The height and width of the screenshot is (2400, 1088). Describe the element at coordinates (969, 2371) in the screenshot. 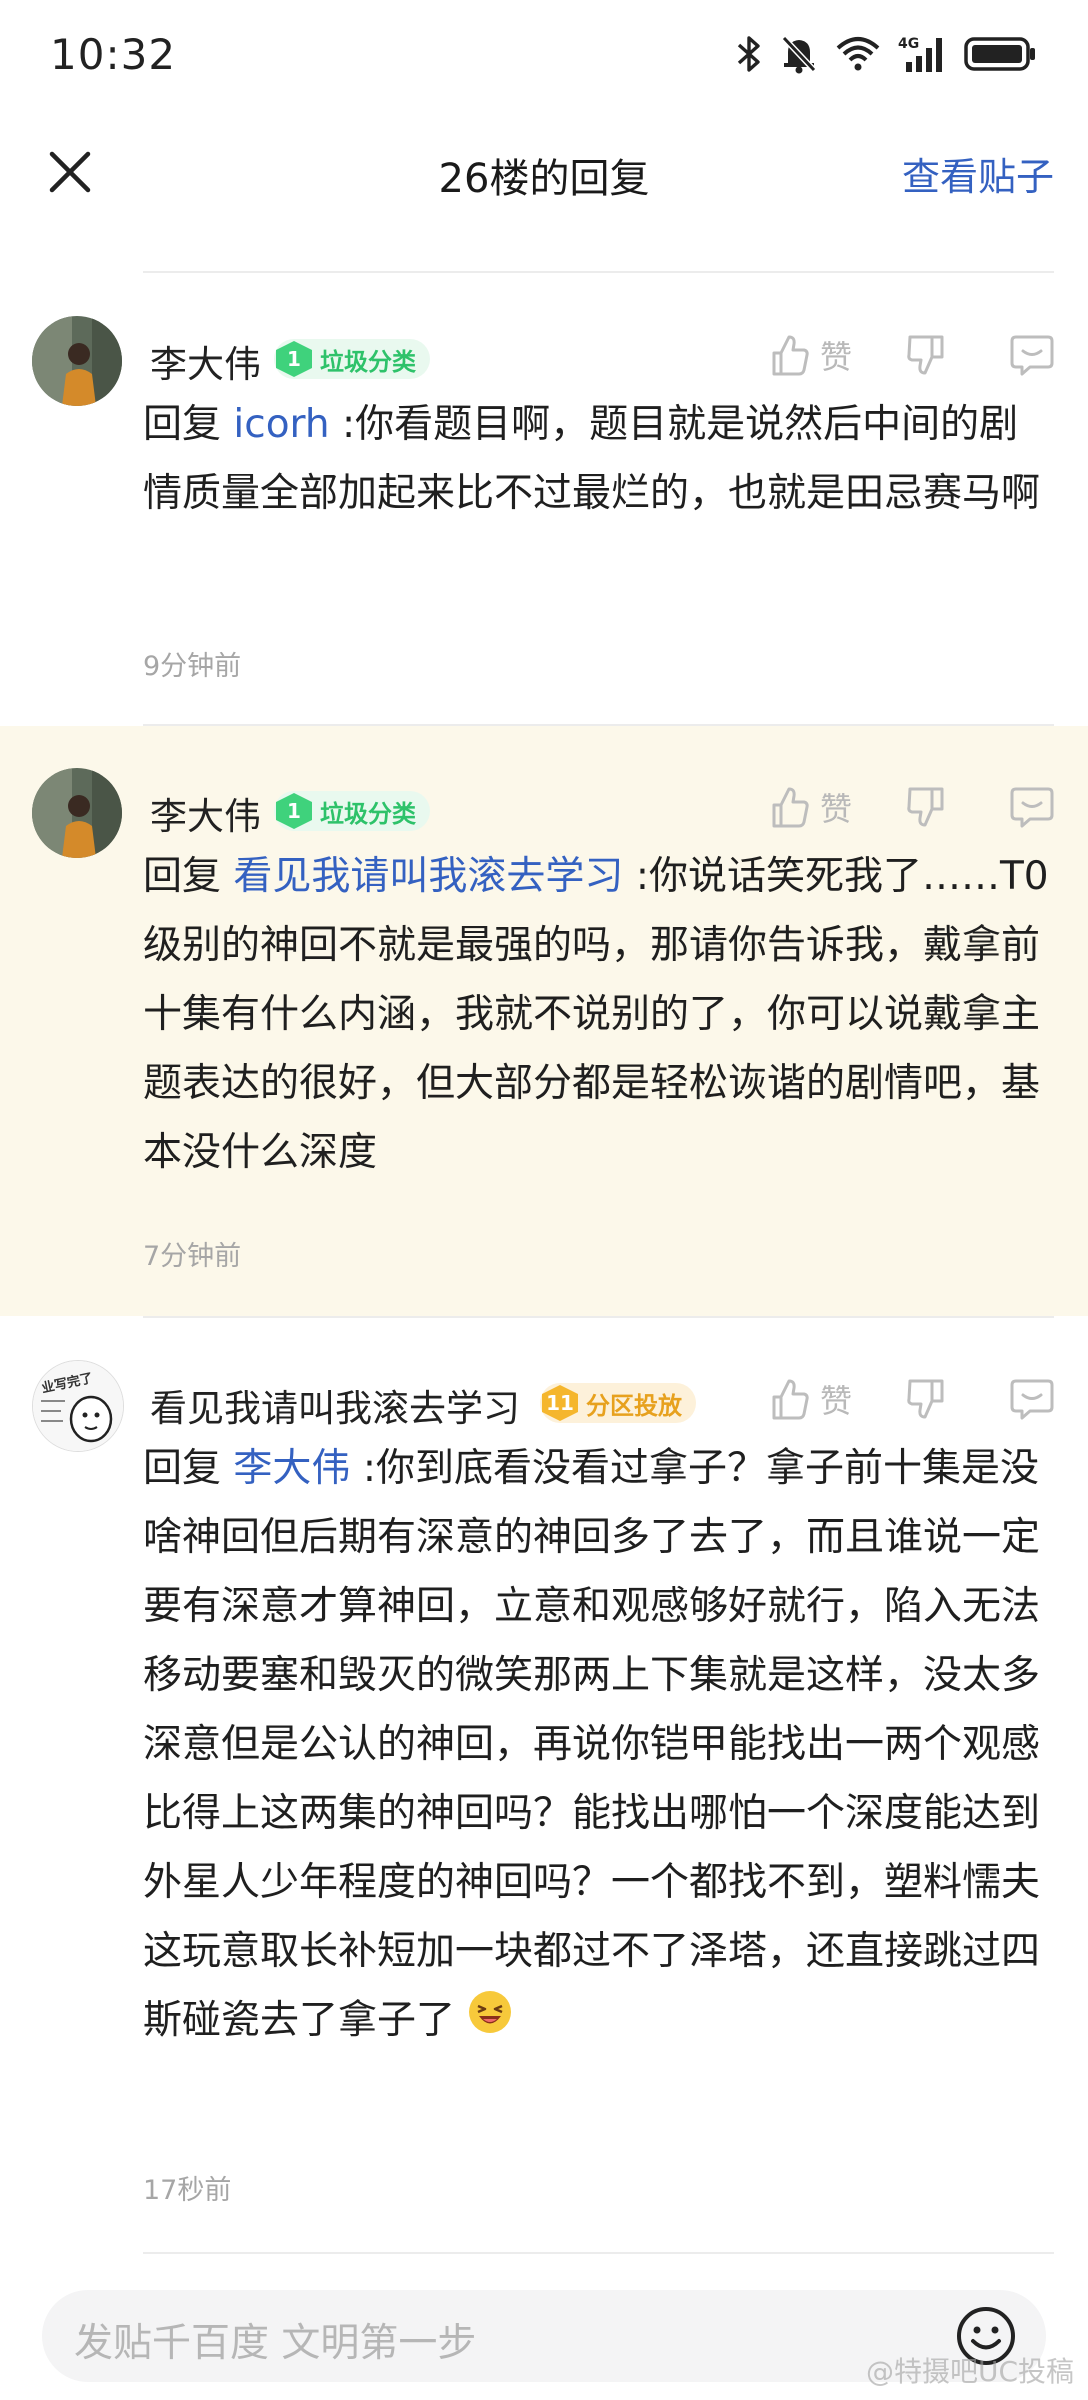

I see `watermark: @特摄吧UC投稿` at that location.